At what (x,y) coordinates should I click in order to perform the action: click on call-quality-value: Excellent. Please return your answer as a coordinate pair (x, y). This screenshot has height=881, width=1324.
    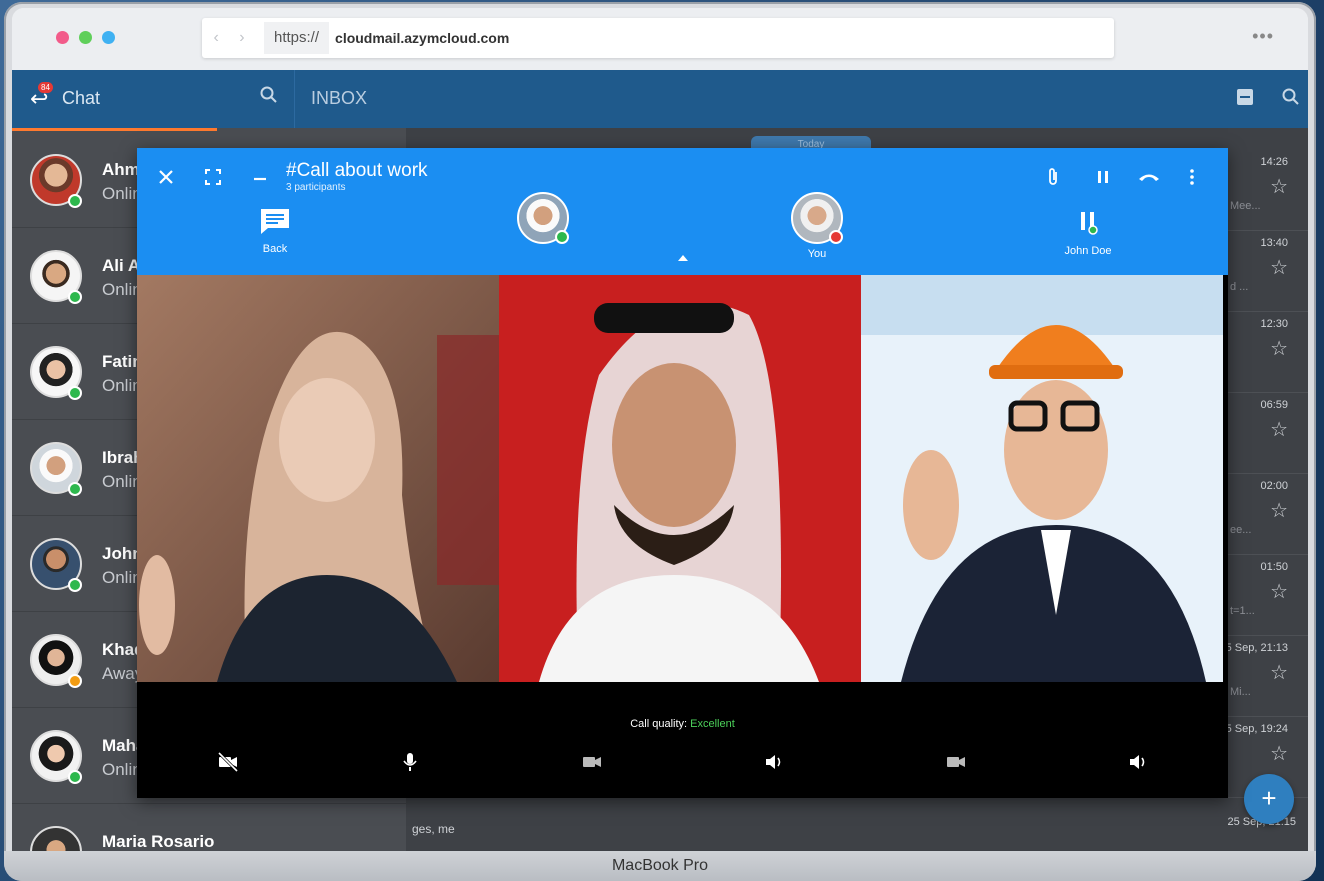
    Looking at the image, I should click on (712, 724).